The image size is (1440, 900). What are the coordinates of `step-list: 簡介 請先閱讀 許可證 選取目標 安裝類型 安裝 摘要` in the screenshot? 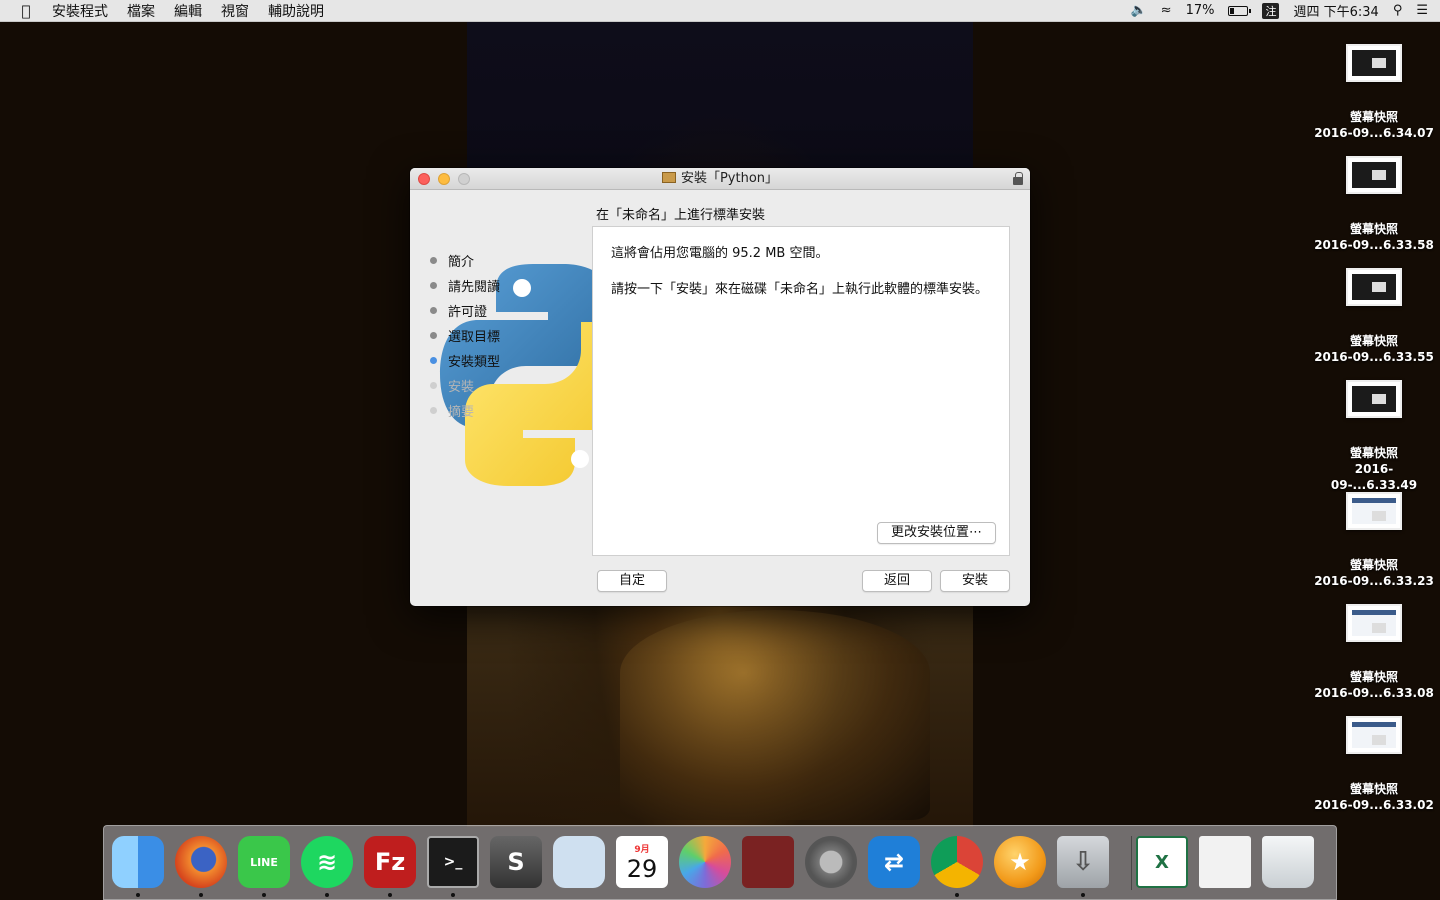 It's located at (465, 335).